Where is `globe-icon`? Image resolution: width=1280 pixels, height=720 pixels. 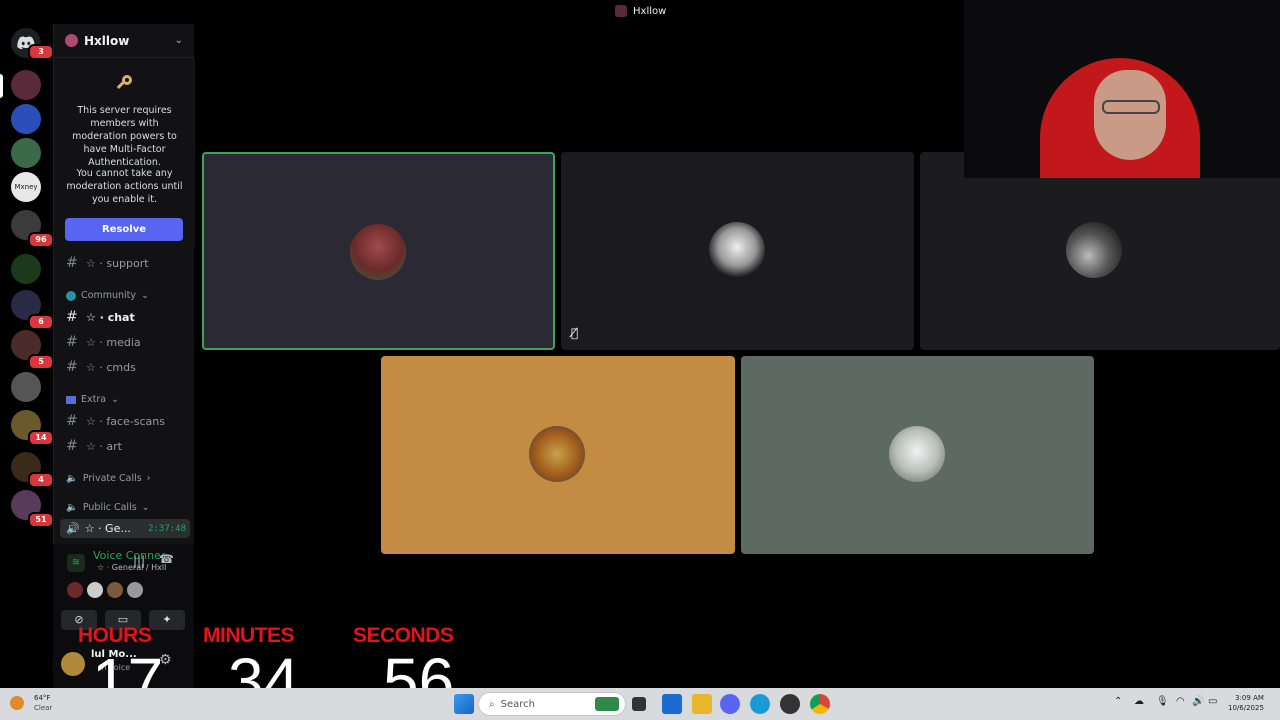
globe-icon is located at coordinates (71, 295).